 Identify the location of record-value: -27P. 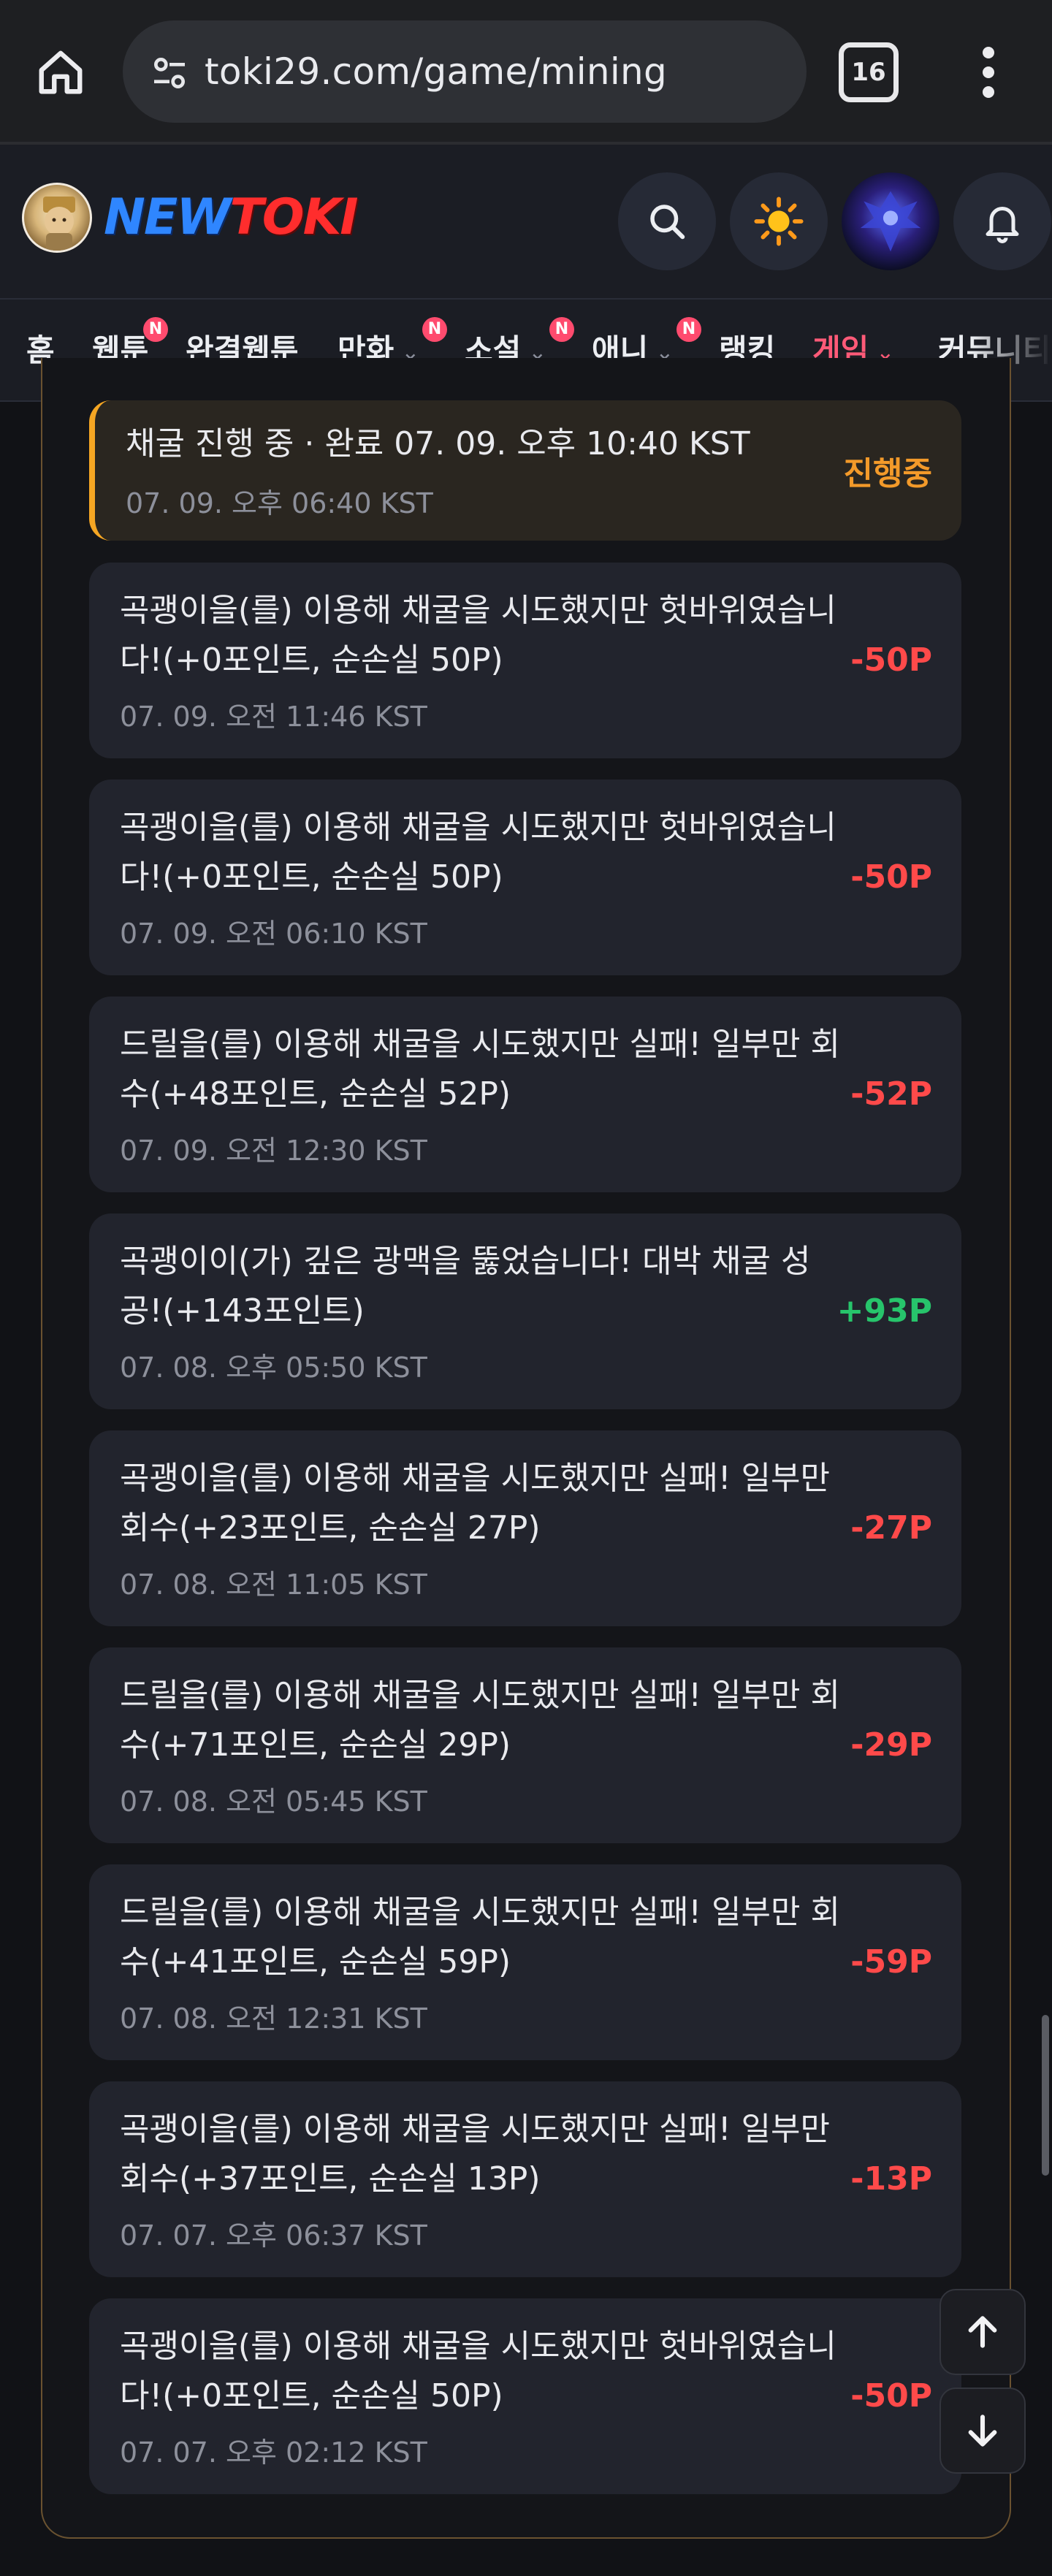
(891, 1528).